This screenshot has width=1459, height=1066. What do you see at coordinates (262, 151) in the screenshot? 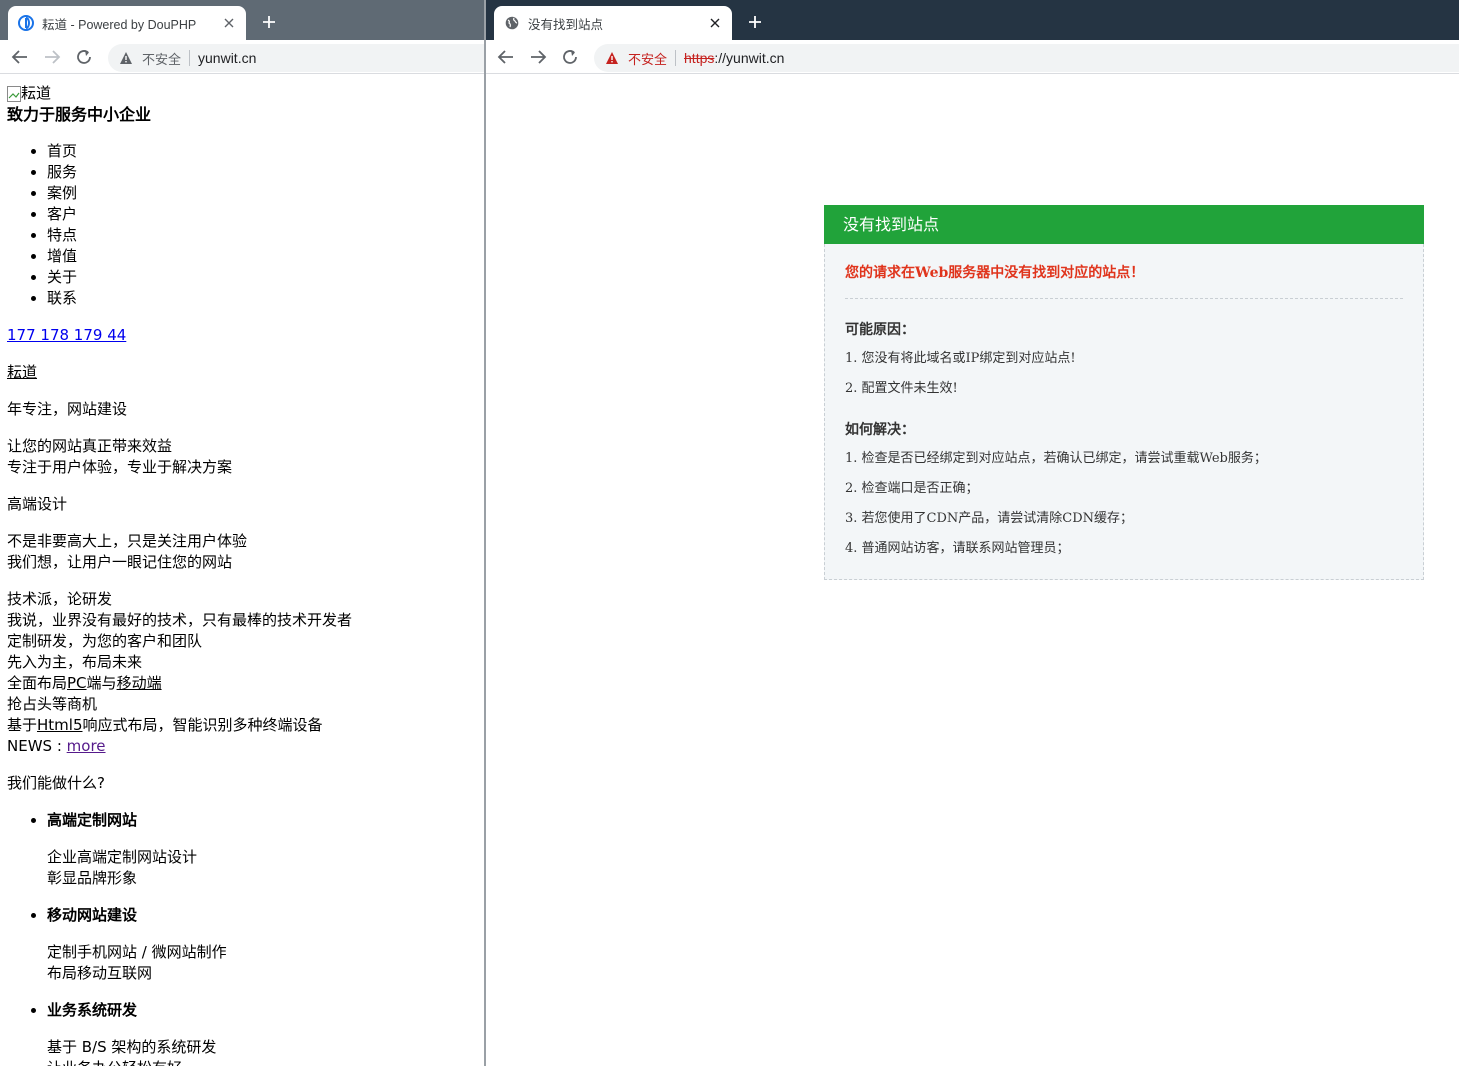
I see `nav-item-home: 首页` at bounding box center [262, 151].